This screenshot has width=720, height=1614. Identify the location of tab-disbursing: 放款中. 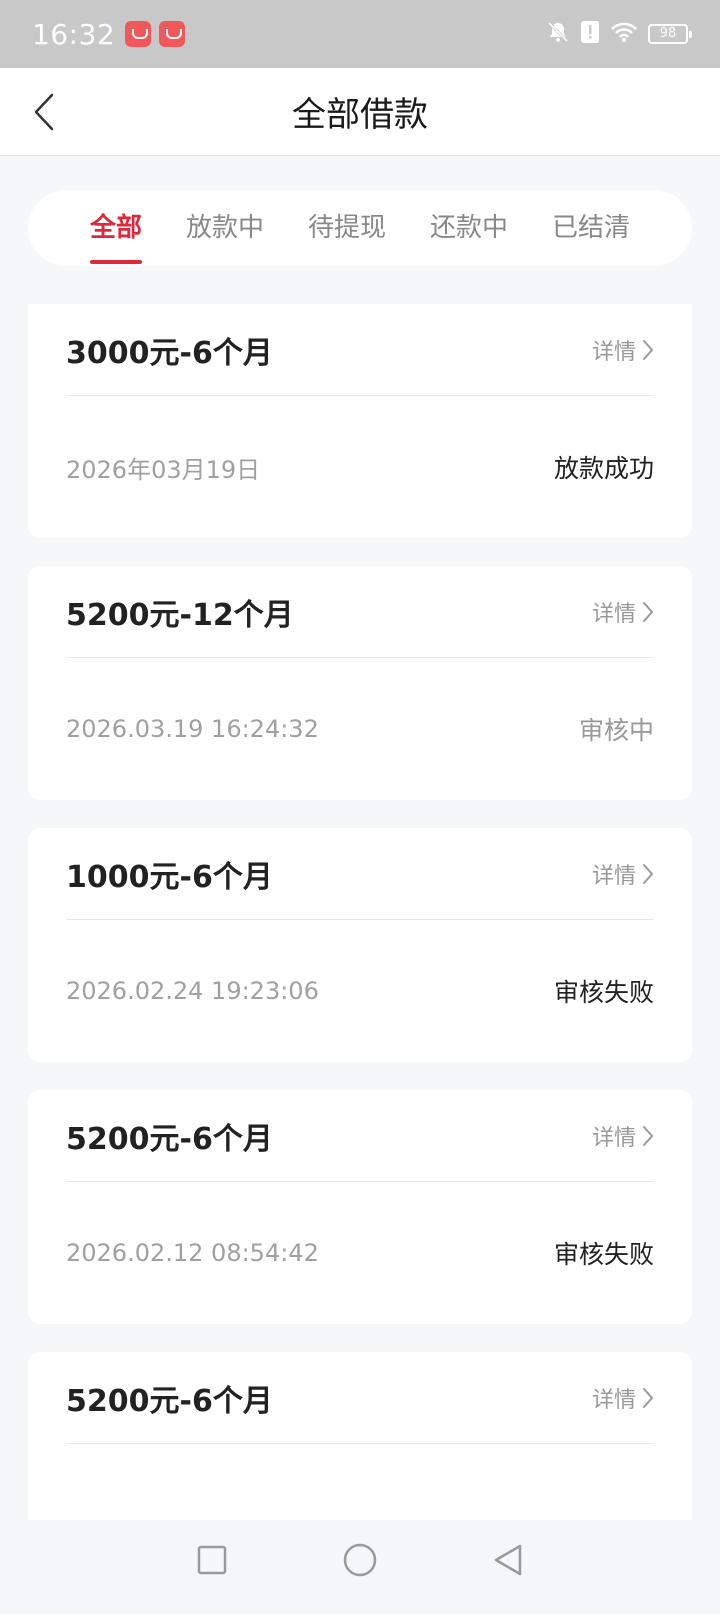
(225, 228).